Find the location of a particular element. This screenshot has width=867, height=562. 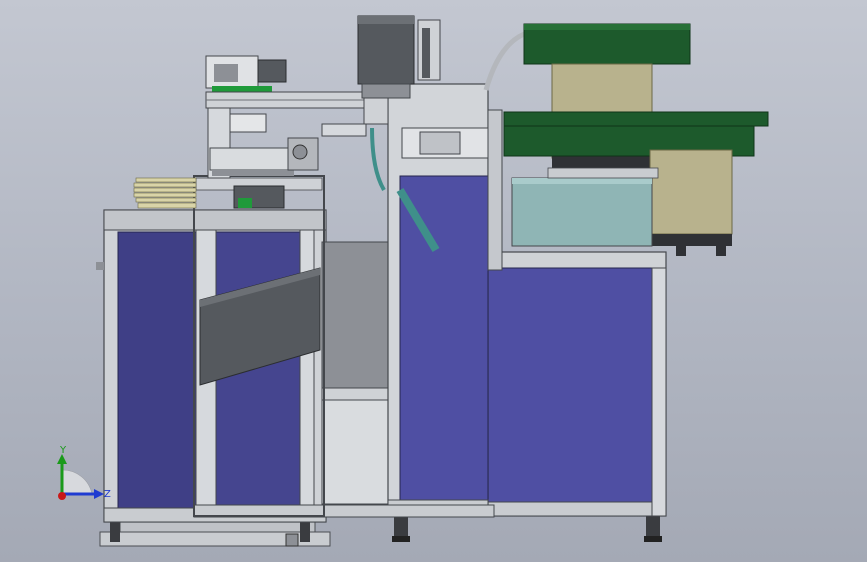

parts-stack is located at coordinates (165, 193).